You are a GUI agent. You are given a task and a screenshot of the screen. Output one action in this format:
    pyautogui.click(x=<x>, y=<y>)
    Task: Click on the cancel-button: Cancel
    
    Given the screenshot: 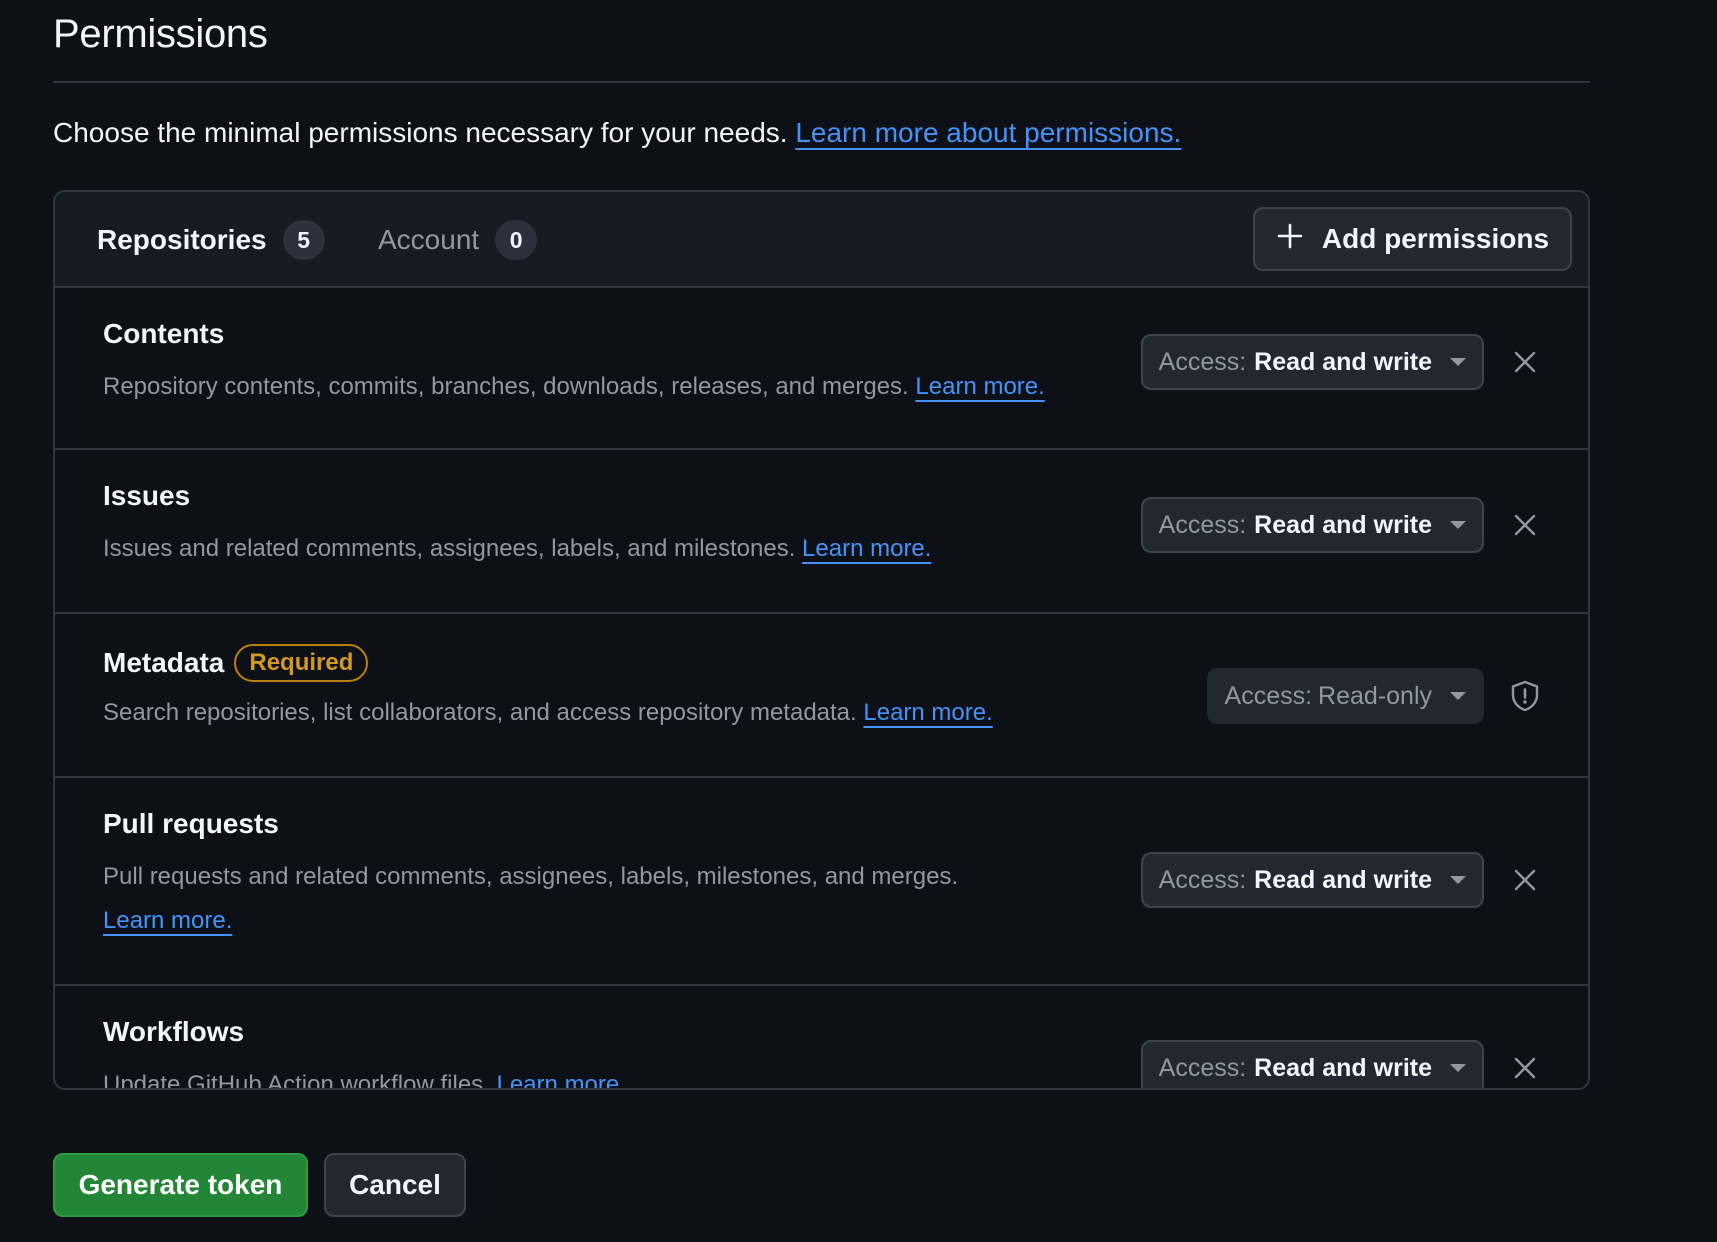 What is the action you would take?
    pyautogui.click(x=395, y=1185)
    